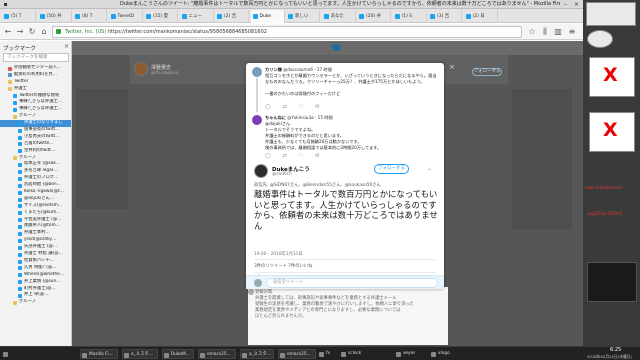 This screenshot has height=360, width=640. I want to click on taskbar-item: sclock, so click(353, 354).